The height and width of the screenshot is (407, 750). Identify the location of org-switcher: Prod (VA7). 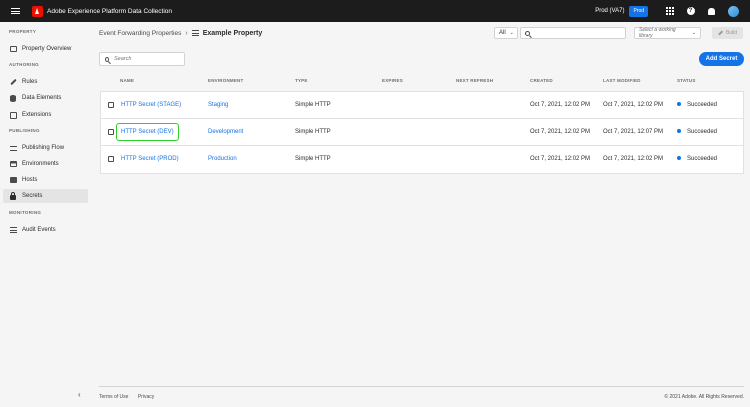
(609, 11).